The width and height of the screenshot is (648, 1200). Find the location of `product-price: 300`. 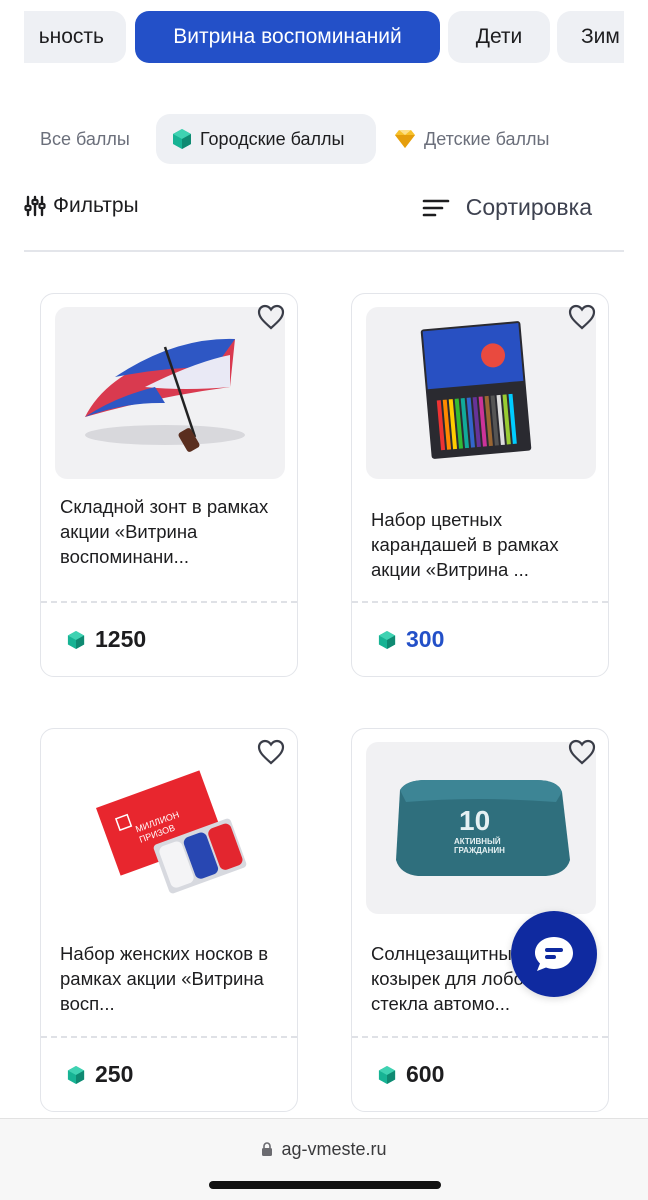

product-price: 300 is located at coordinates (411, 639).